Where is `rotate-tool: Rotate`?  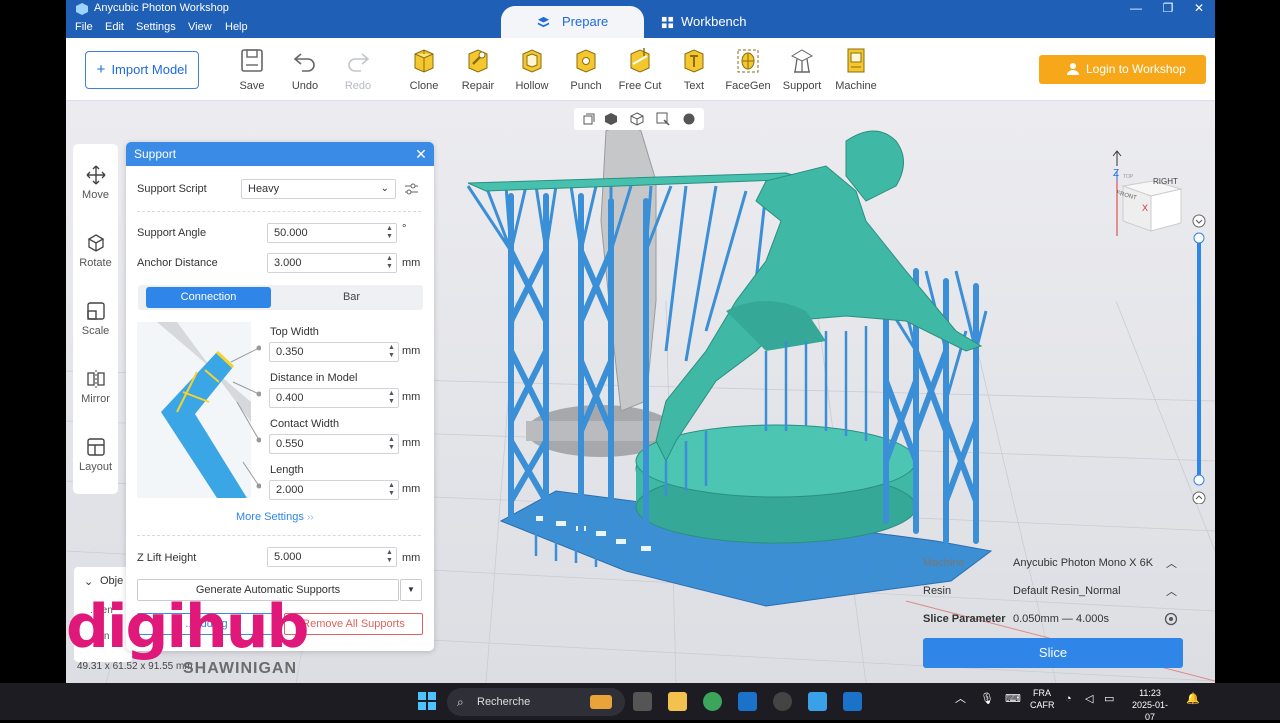 rotate-tool: Rotate is located at coordinates (95, 250).